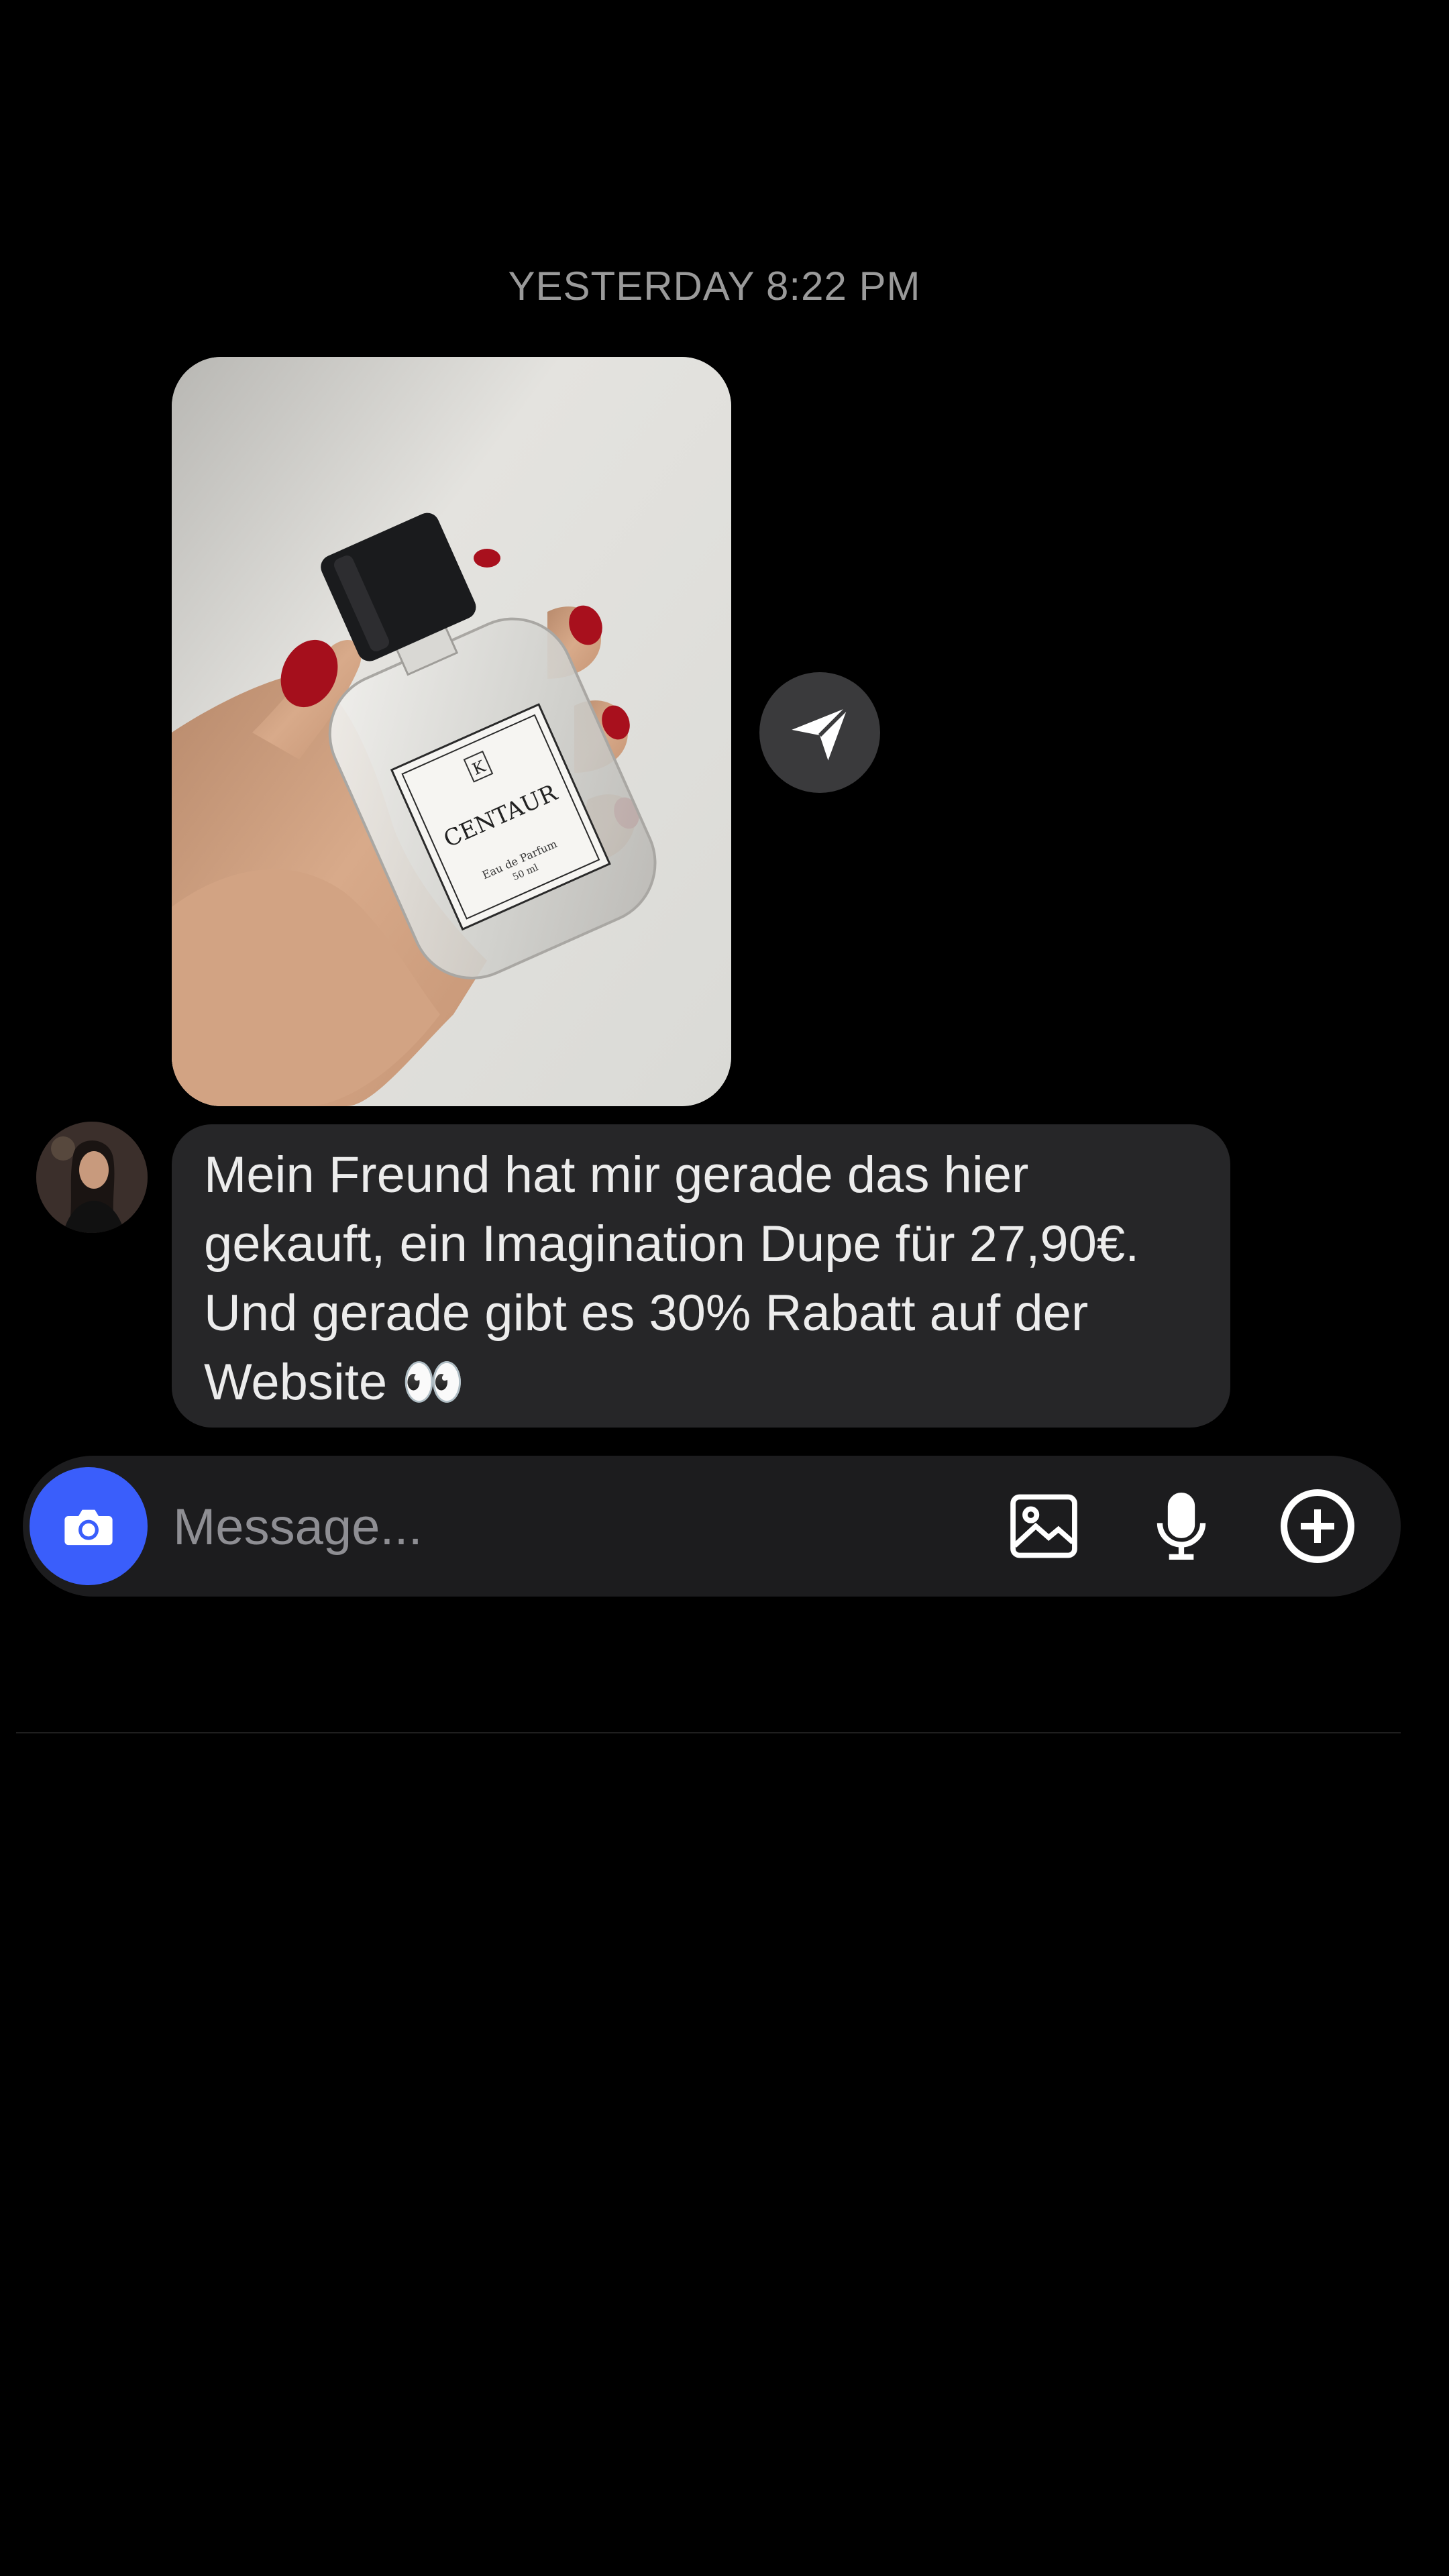 This screenshot has height=2576, width=1449. What do you see at coordinates (708, 1732) in the screenshot?
I see `divider` at bounding box center [708, 1732].